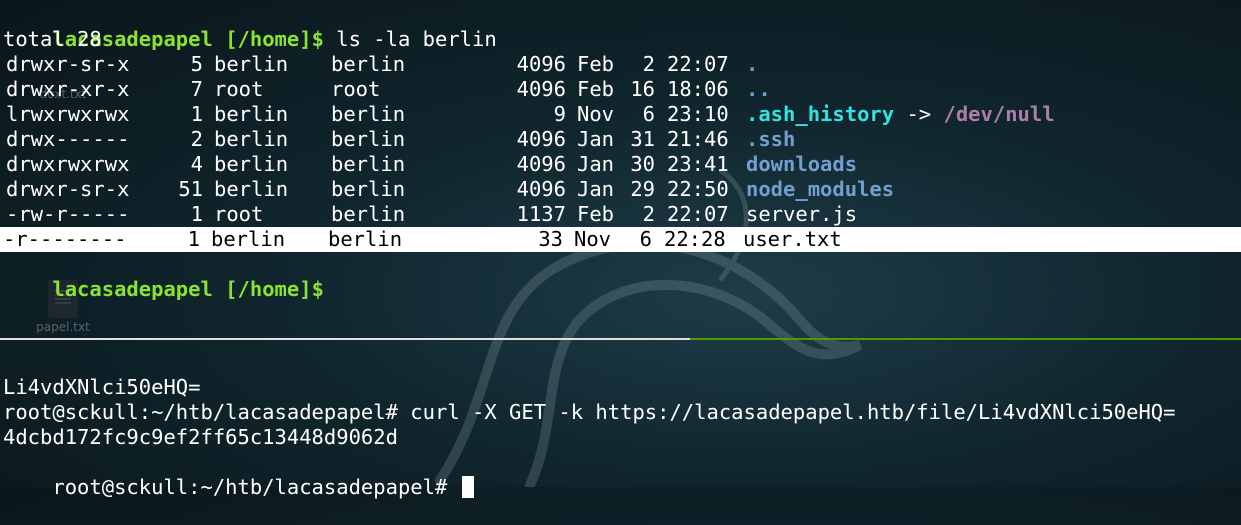  Describe the element at coordinates (467, 487) in the screenshot. I see `terminal-cursor` at that location.